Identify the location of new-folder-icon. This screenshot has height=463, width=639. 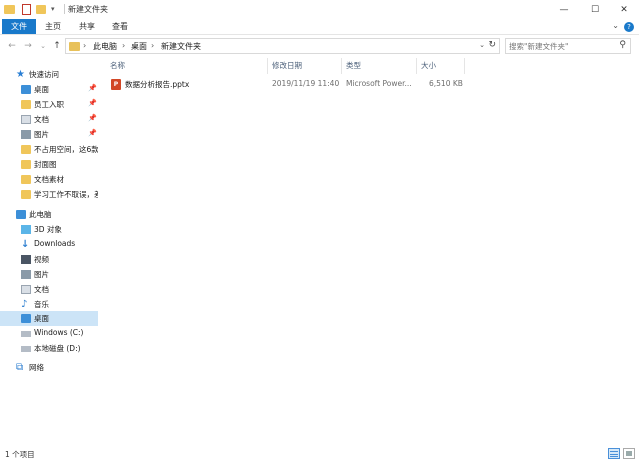
(41, 9).